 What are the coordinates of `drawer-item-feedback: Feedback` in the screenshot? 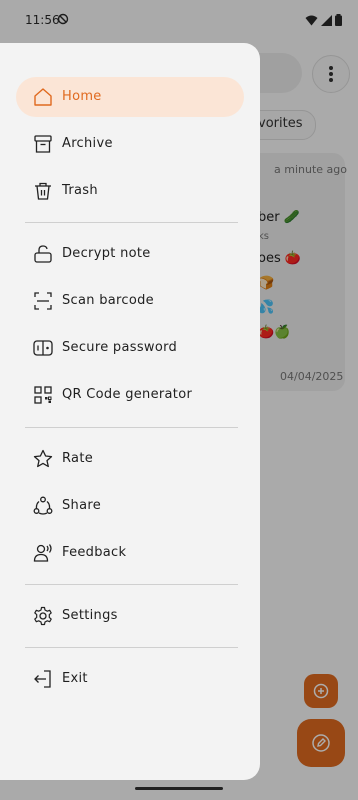 It's located at (130, 553).